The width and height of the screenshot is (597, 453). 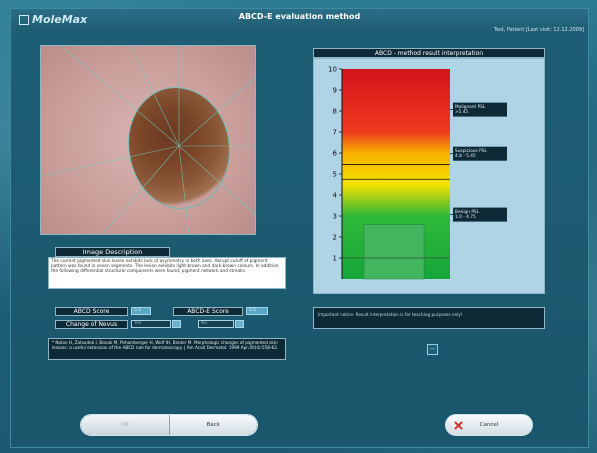 What do you see at coordinates (335, 217) in the screenshot?
I see `tick-label-3: 3` at bounding box center [335, 217].